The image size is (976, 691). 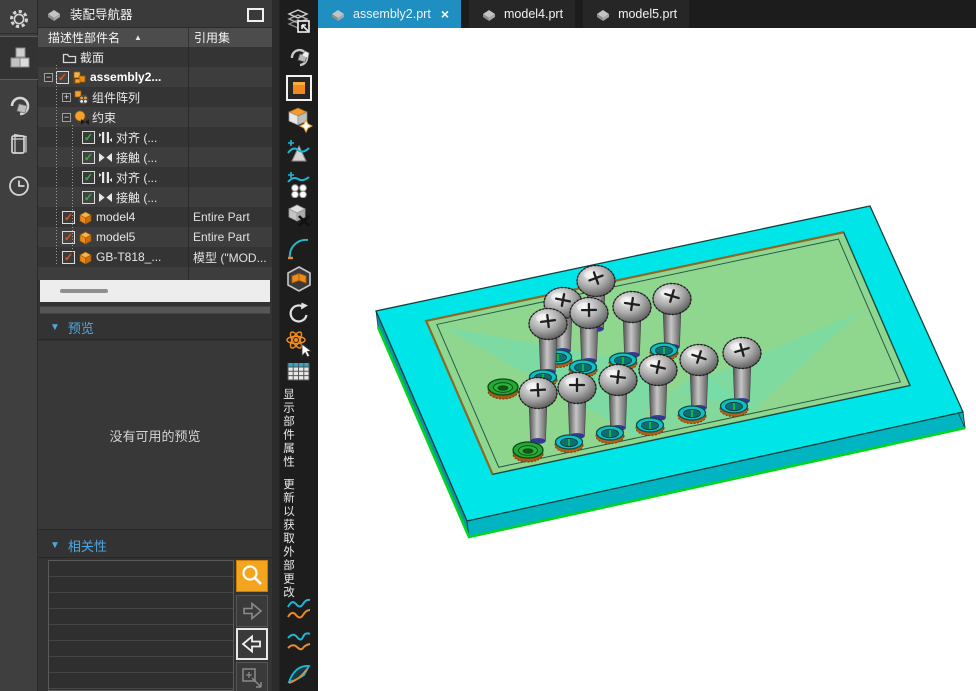 I want to click on dock-item-history-clock, so click(x=19, y=186).